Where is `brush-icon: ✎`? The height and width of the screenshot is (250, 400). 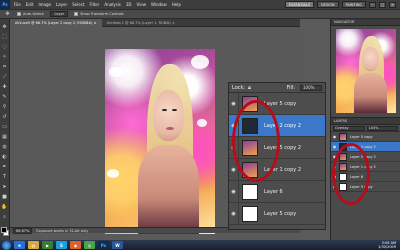 brush-icon: ✎ is located at coordinates (4, 96).